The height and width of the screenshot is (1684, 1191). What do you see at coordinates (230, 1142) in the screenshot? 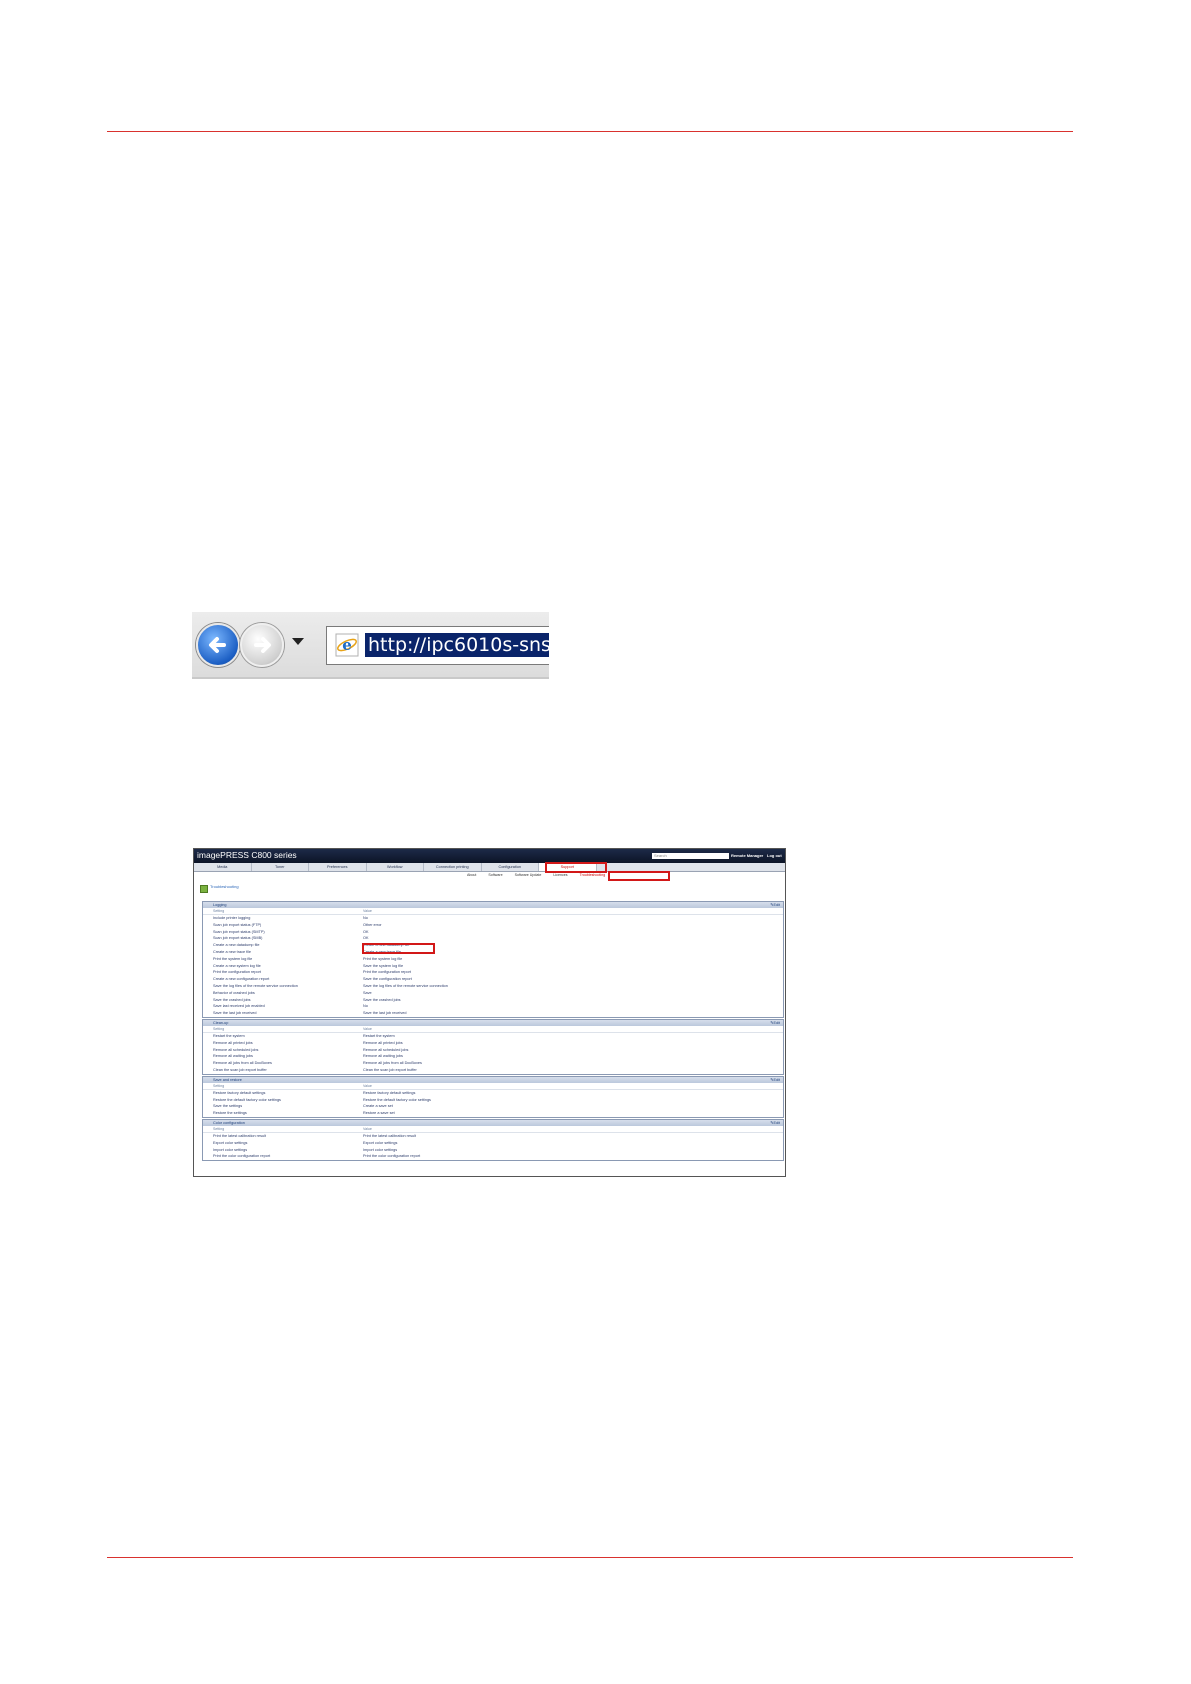
I see `setting-name: Export color settings` at bounding box center [230, 1142].